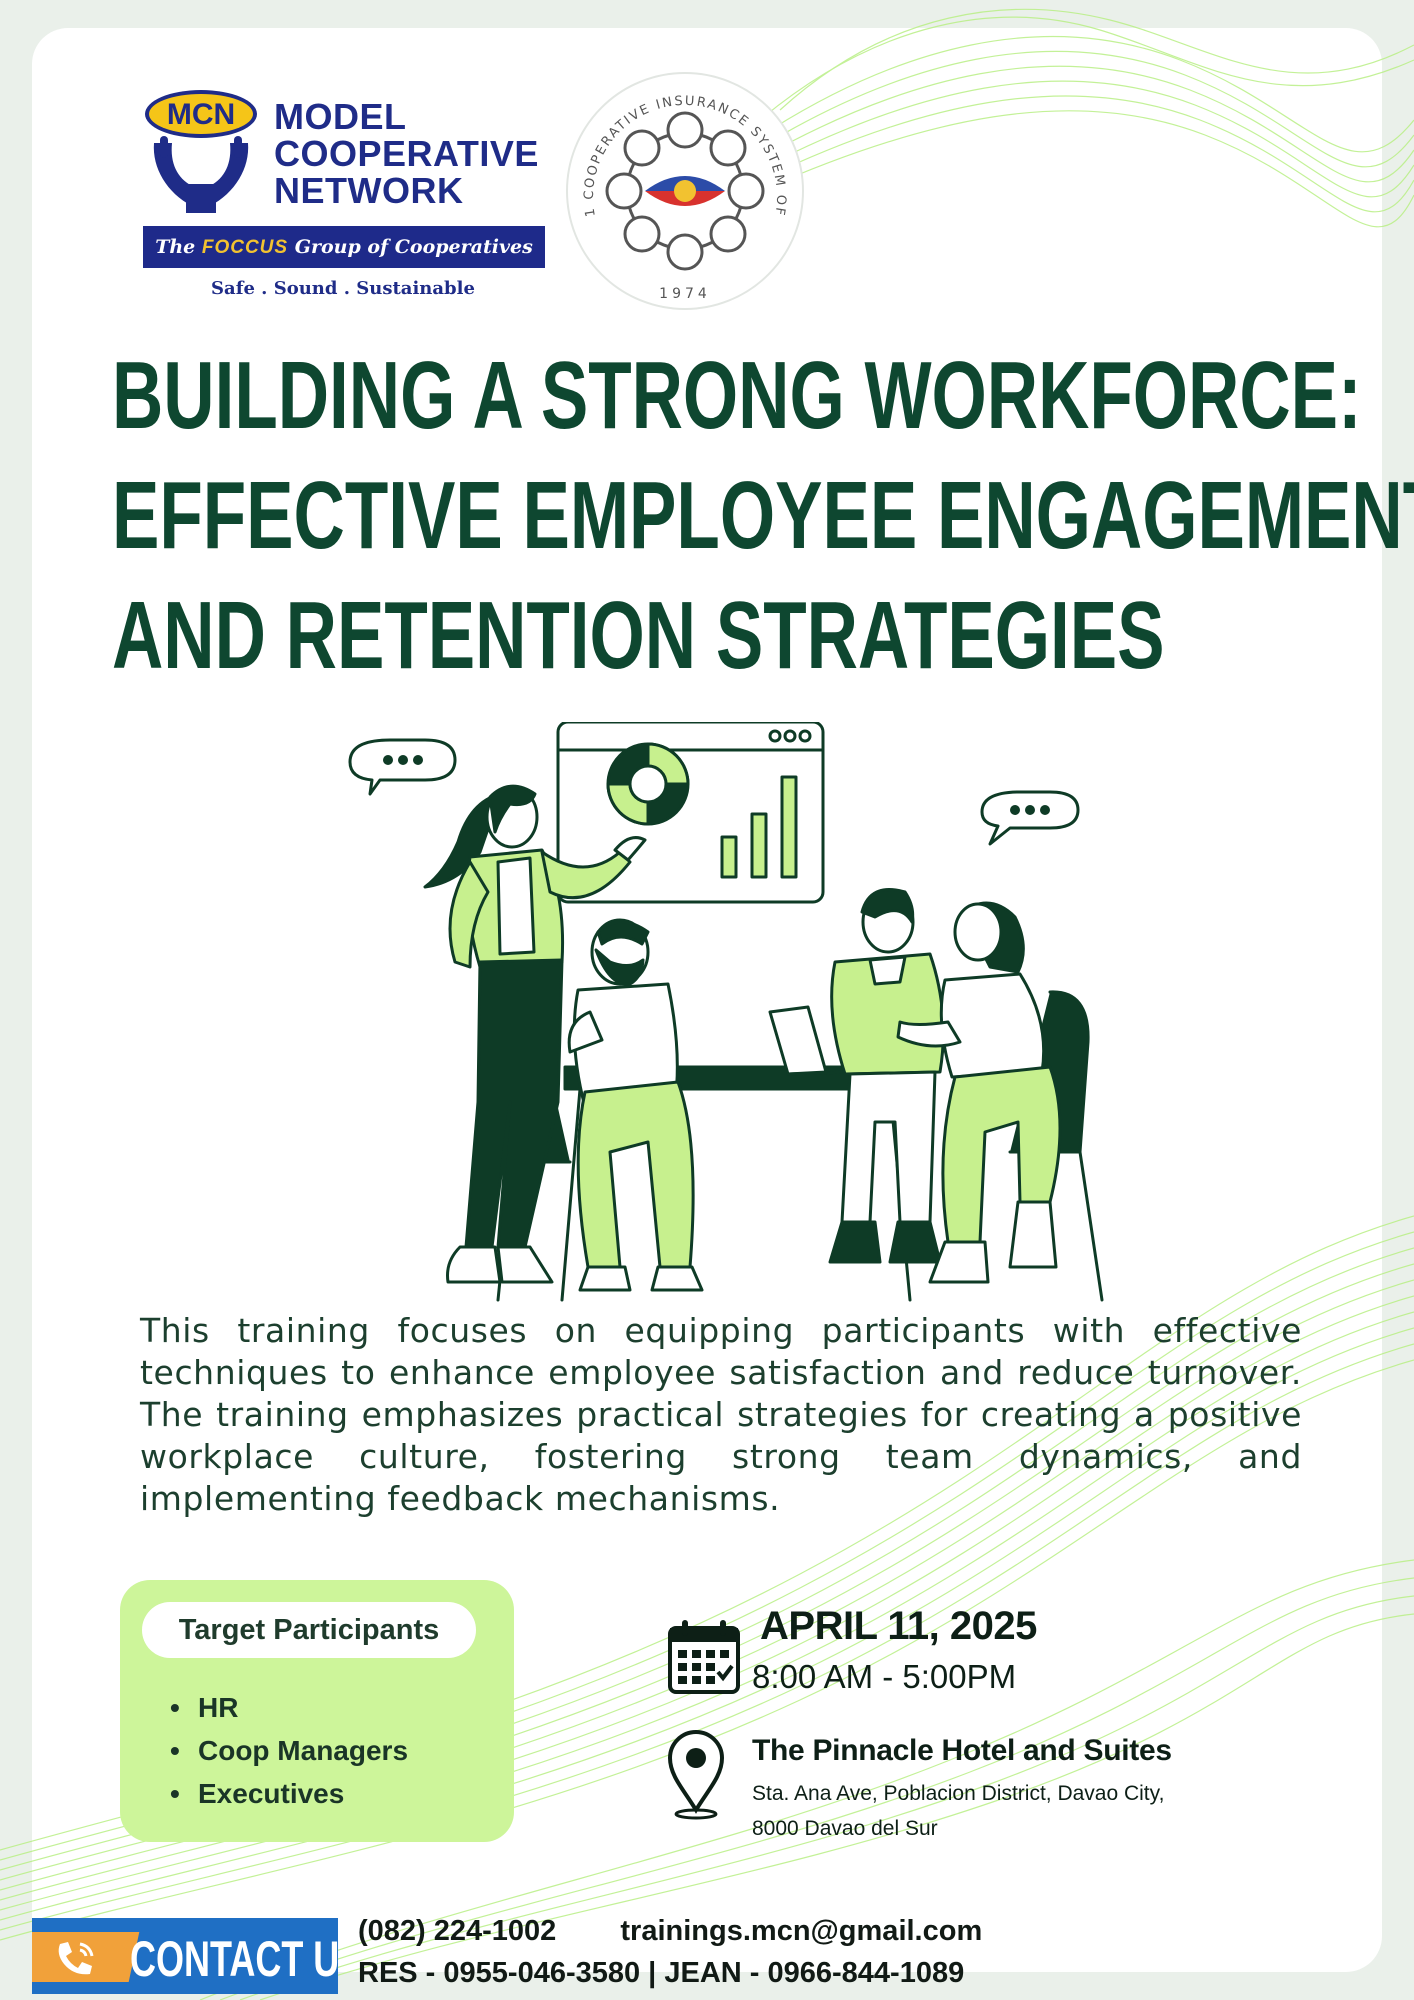  Describe the element at coordinates (218, 1707) in the screenshot. I see `target-item-label: HR` at that location.